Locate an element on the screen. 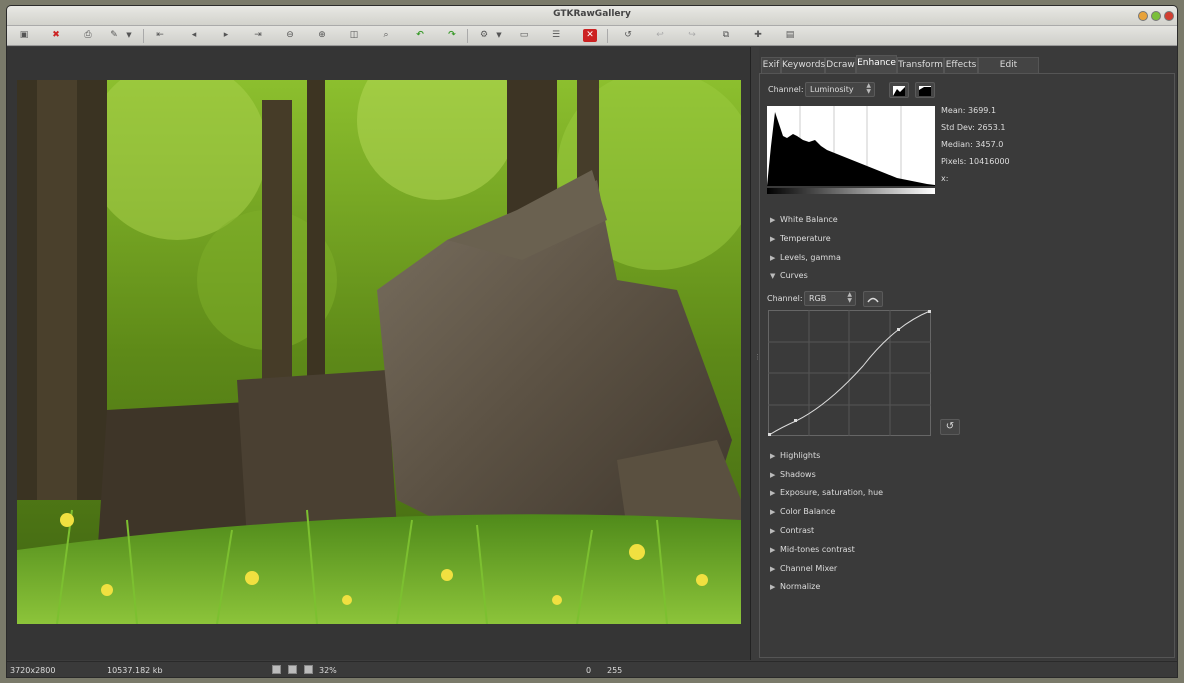 The width and height of the screenshot is (1184, 683). list-icon: ☰ is located at coordinates (556, 35).